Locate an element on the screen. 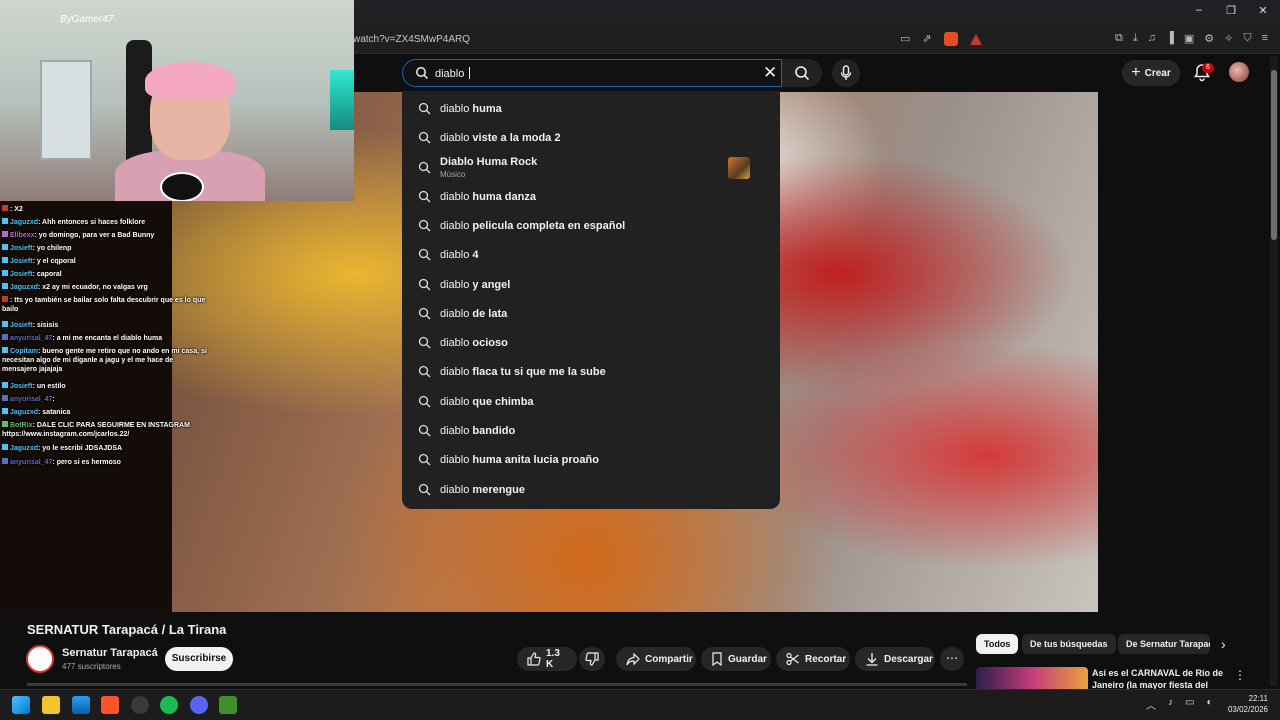 The height and width of the screenshot is (720, 1280). taskbar-clock-time: 22:11 is located at coordinates (1248, 698).